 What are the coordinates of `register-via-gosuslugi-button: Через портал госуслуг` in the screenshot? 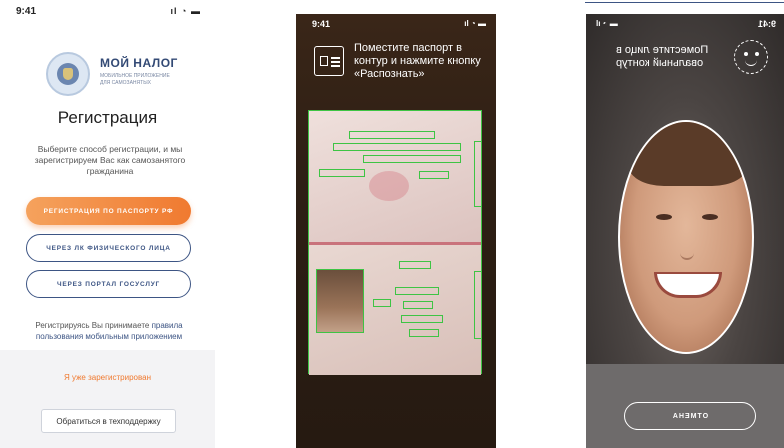 It's located at (108, 284).